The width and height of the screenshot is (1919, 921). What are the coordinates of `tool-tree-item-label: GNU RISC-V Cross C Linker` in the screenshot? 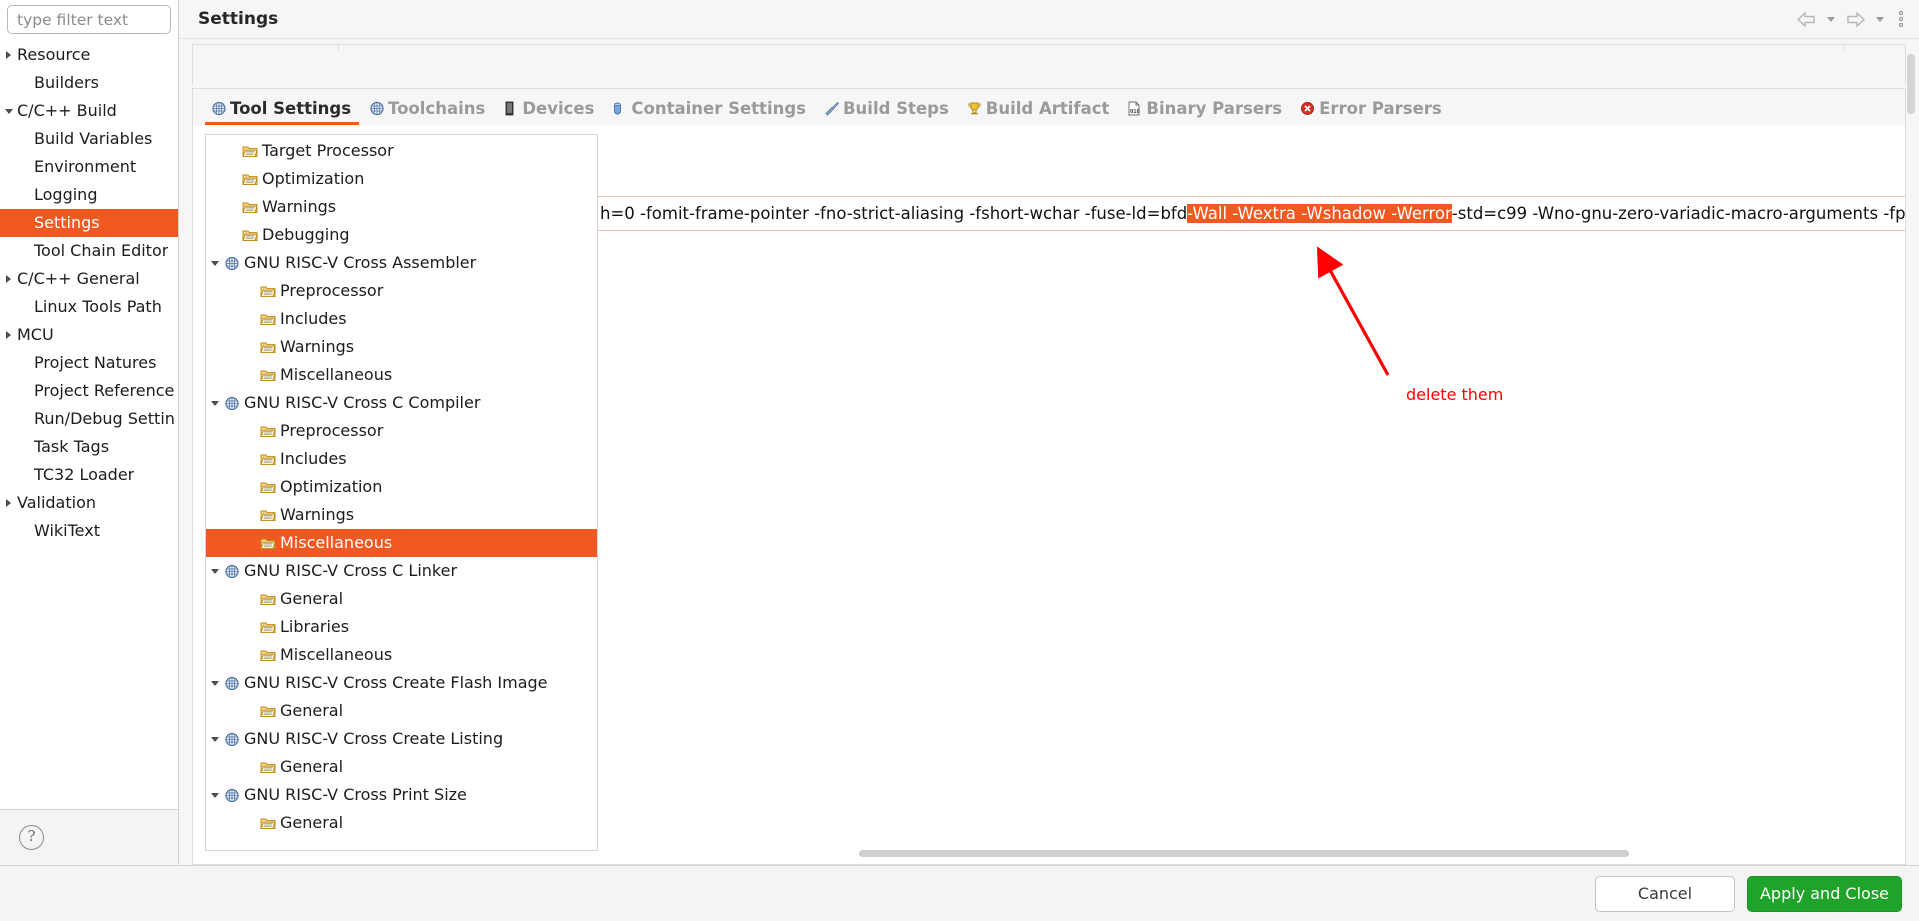 It's located at (351, 570).